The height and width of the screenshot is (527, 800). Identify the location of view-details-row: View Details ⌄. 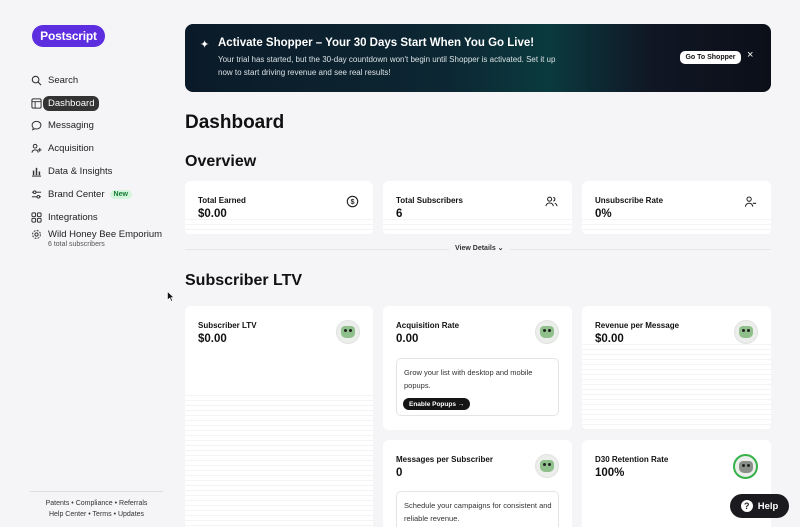
(478, 249).